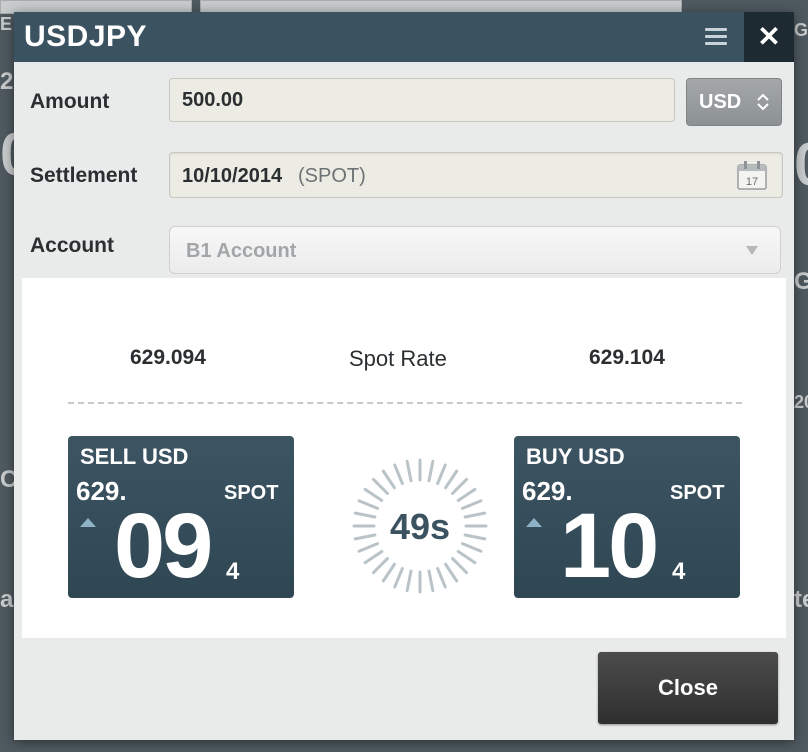 This screenshot has width=808, height=752. What do you see at coordinates (769, 37) in the screenshot?
I see `close-icon: ✕` at bounding box center [769, 37].